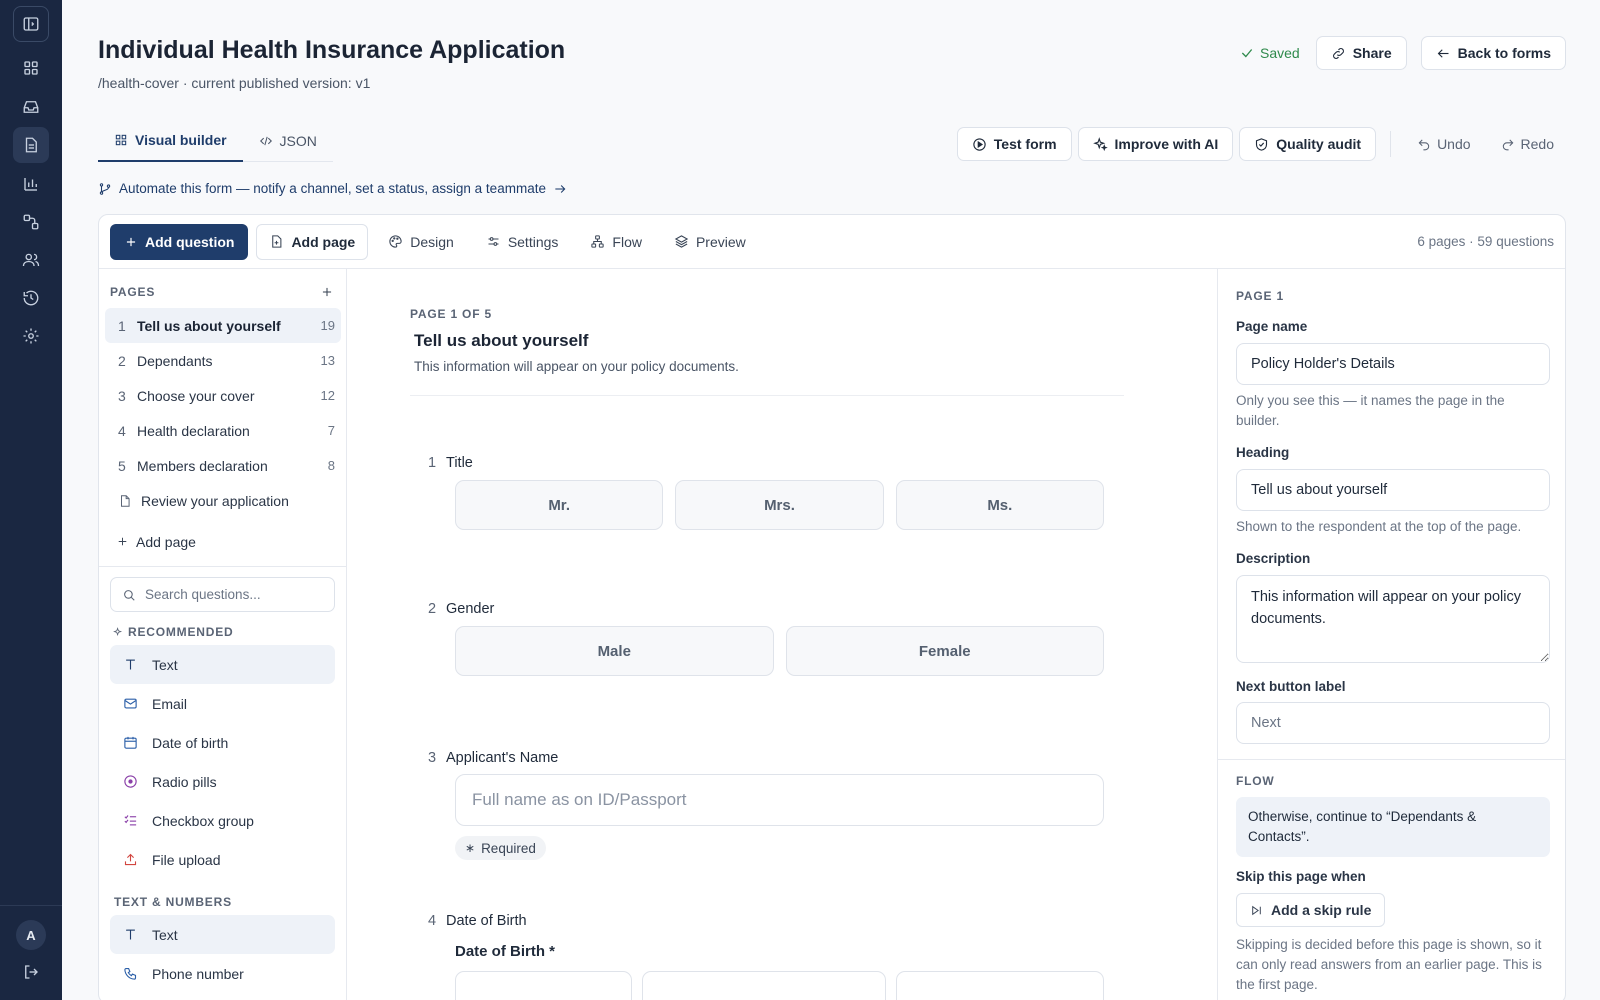 Image resolution: width=1600 pixels, height=1000 pixels. I want to click on back-label: Back to forms, so click(1504, 53).